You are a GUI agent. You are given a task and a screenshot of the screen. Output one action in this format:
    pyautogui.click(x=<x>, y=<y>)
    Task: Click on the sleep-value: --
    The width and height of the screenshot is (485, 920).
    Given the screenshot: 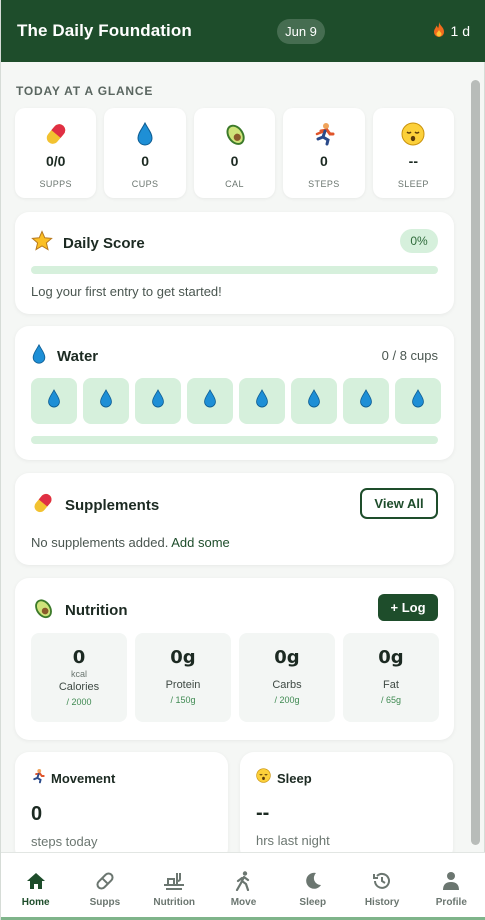 What is the action you would take?
    pyautogui.click(x=263, y=813)
    